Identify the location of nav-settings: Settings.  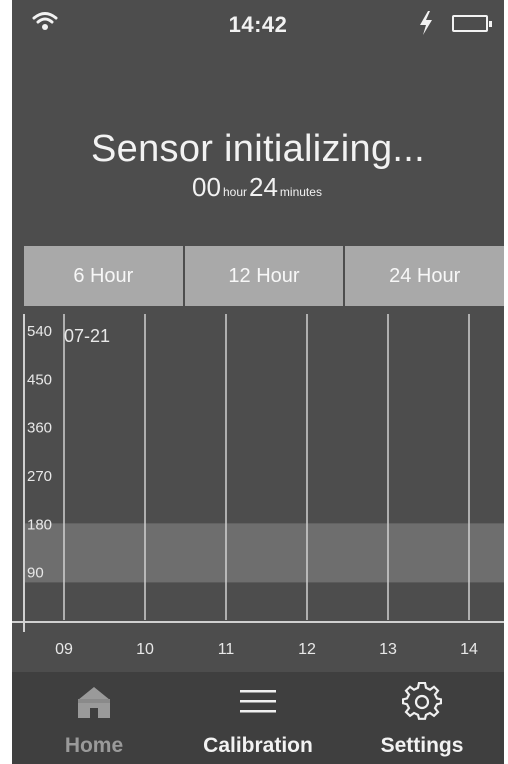
(422, 718).